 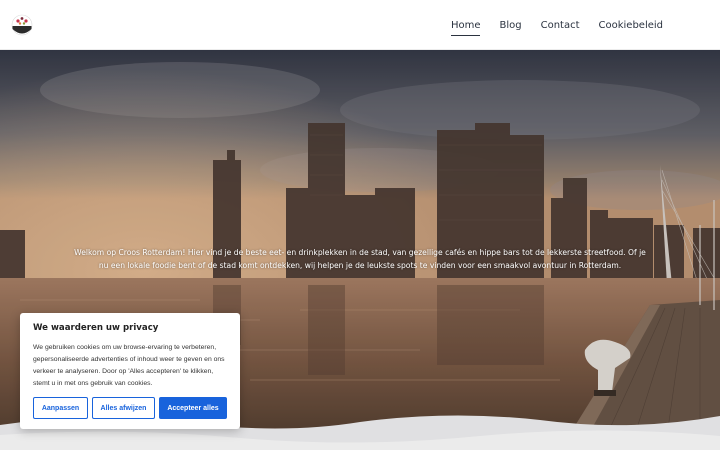 I want to click on cookie-buttons: Aanpassen Alles afwijzen Accepteer alles, so click(x=130, y=408).